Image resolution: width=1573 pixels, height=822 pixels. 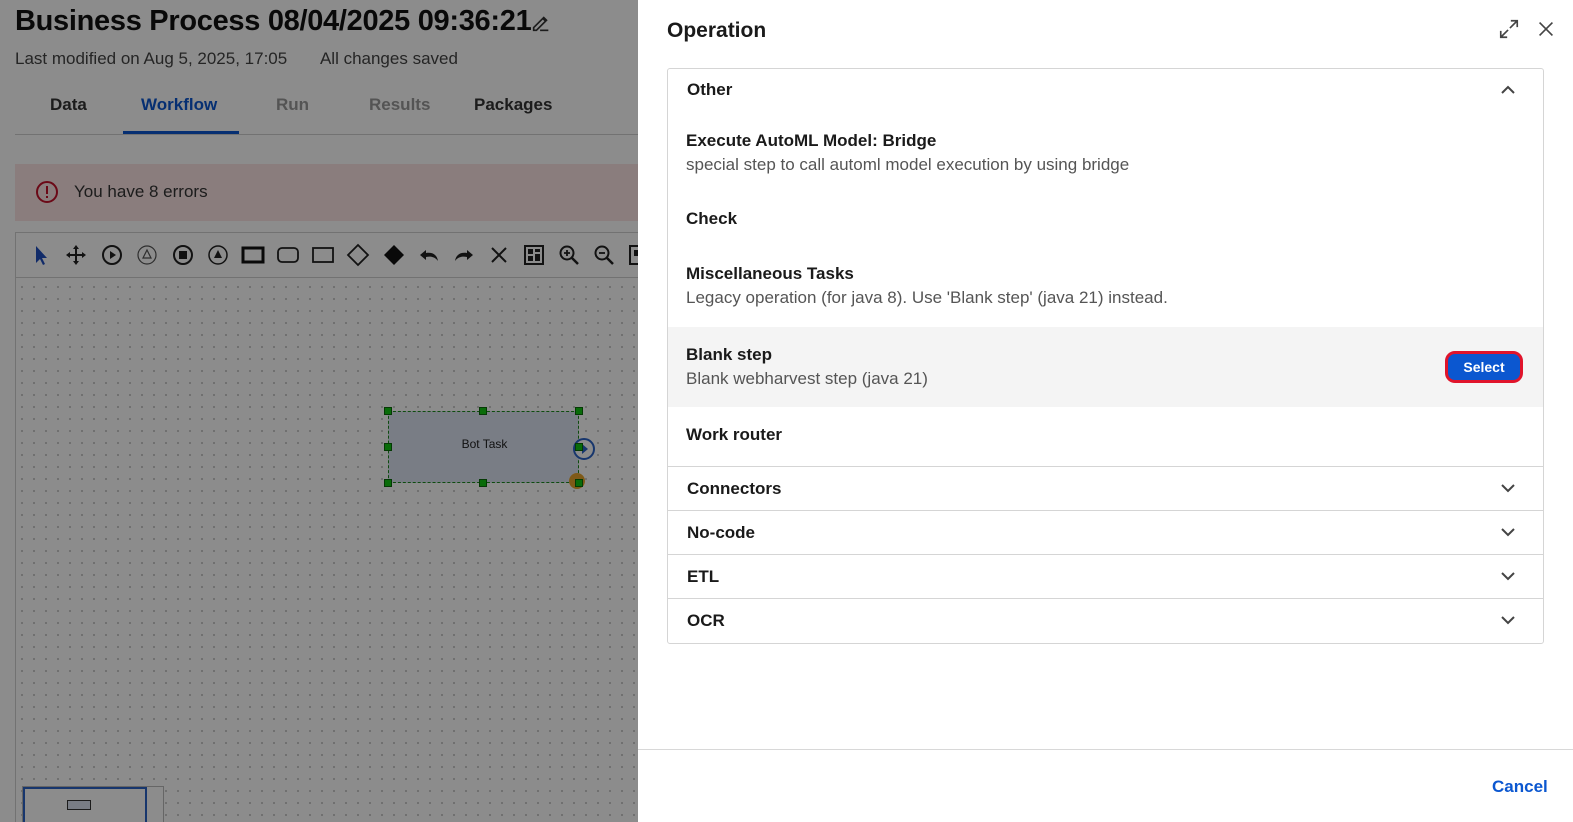 I want to click on operation-item: Work router, so click(x=1105, y=437).